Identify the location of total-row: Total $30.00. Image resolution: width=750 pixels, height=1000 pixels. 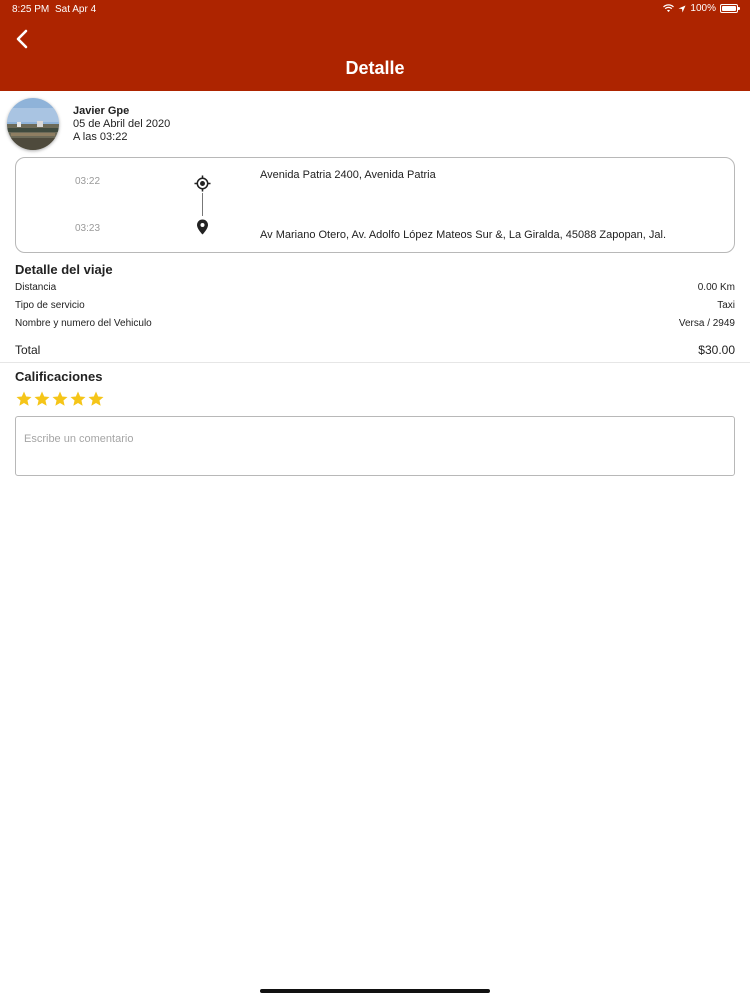
(375, 350).